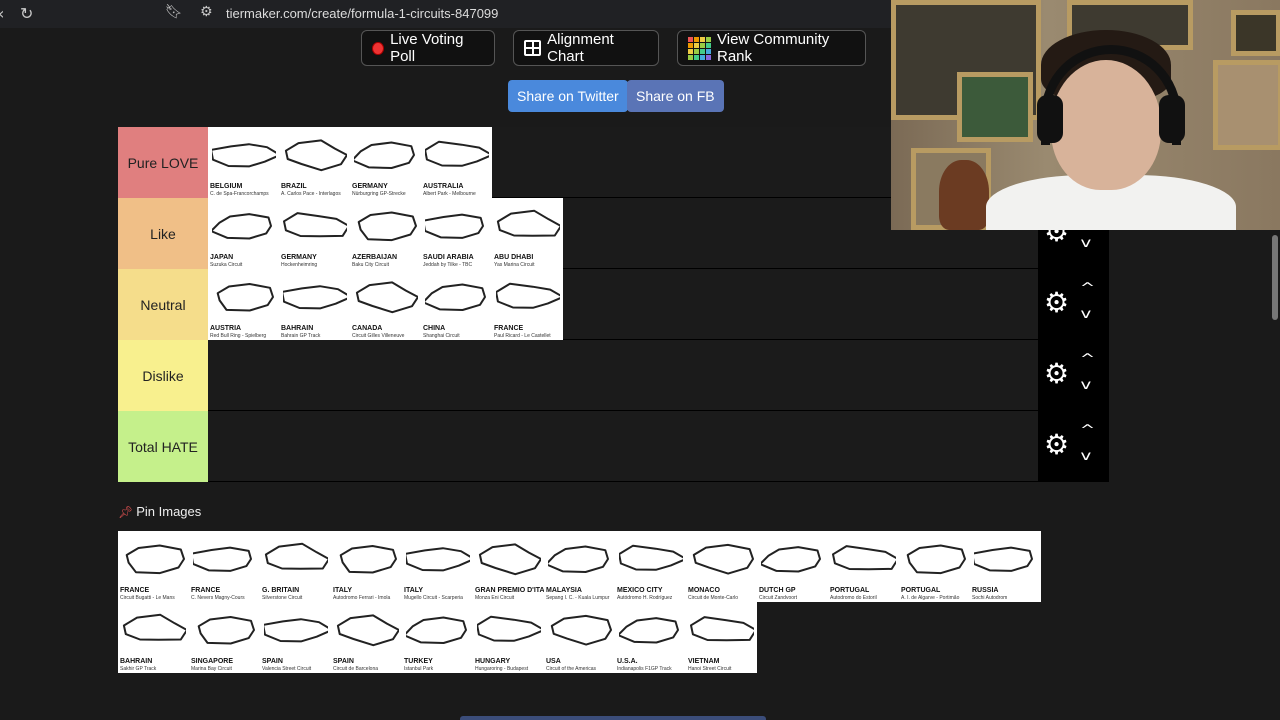  What do you see at coordinates (159, 511) in the screenshot?
I see `pin-images-toggle: 📌︎ Pin Images` at bounding box center [159, 511].